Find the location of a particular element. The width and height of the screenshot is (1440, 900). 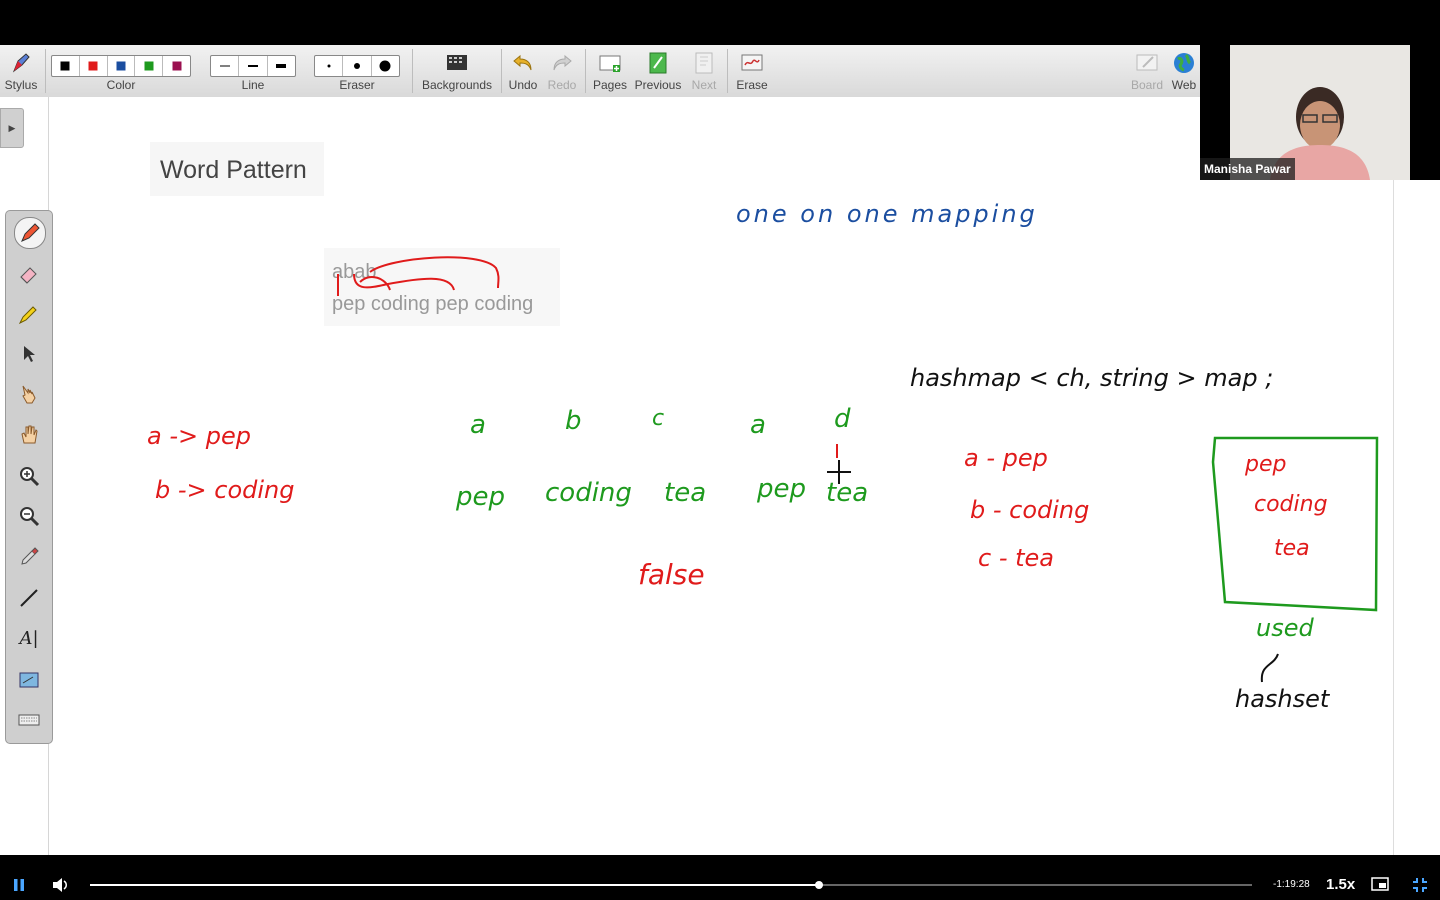

right-margin is located at coordinates (1416, 517).